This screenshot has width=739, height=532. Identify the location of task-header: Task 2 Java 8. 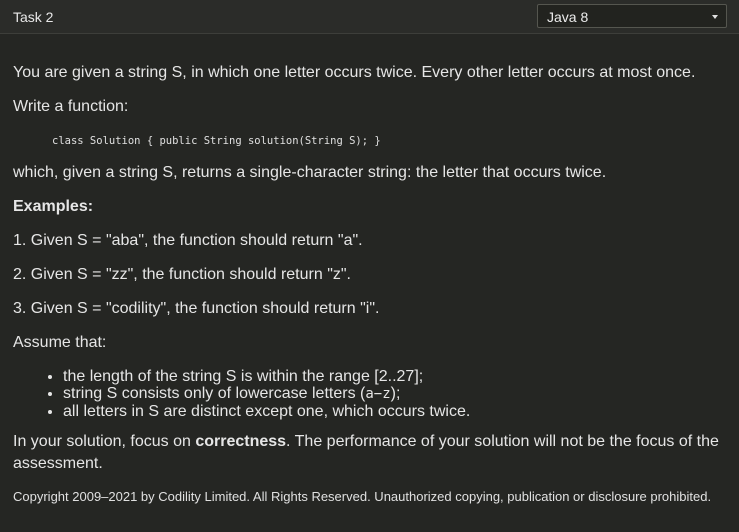
(369, 17).